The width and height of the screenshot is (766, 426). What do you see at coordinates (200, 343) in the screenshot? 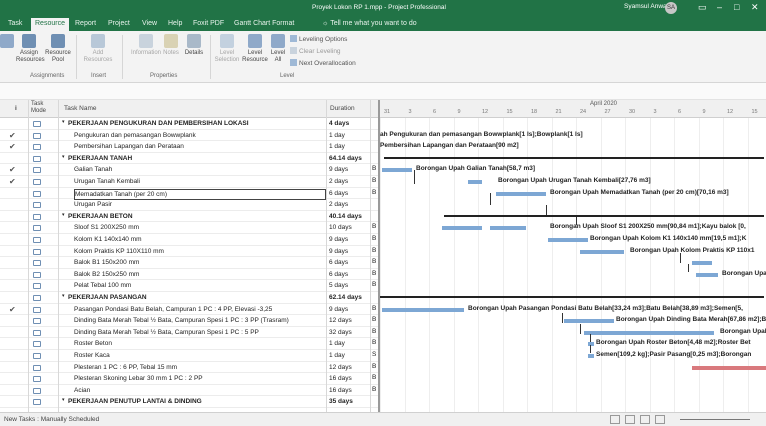
I see `task-name-cell: Roster Beton` at bounding box center [200, 343].